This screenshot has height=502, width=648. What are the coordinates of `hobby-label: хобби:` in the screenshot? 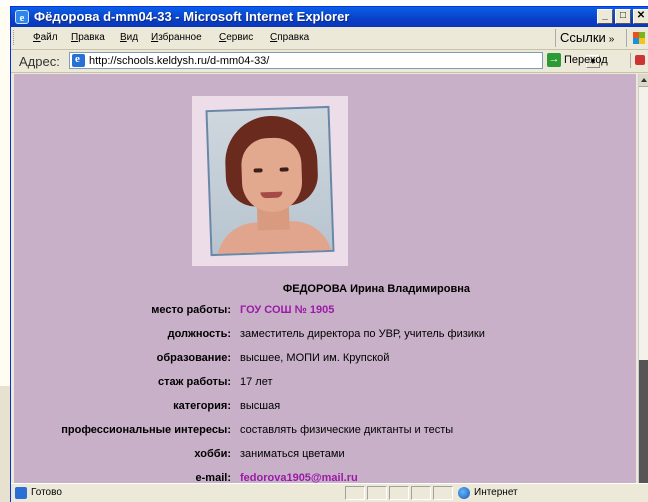 It's located at (212, 454).